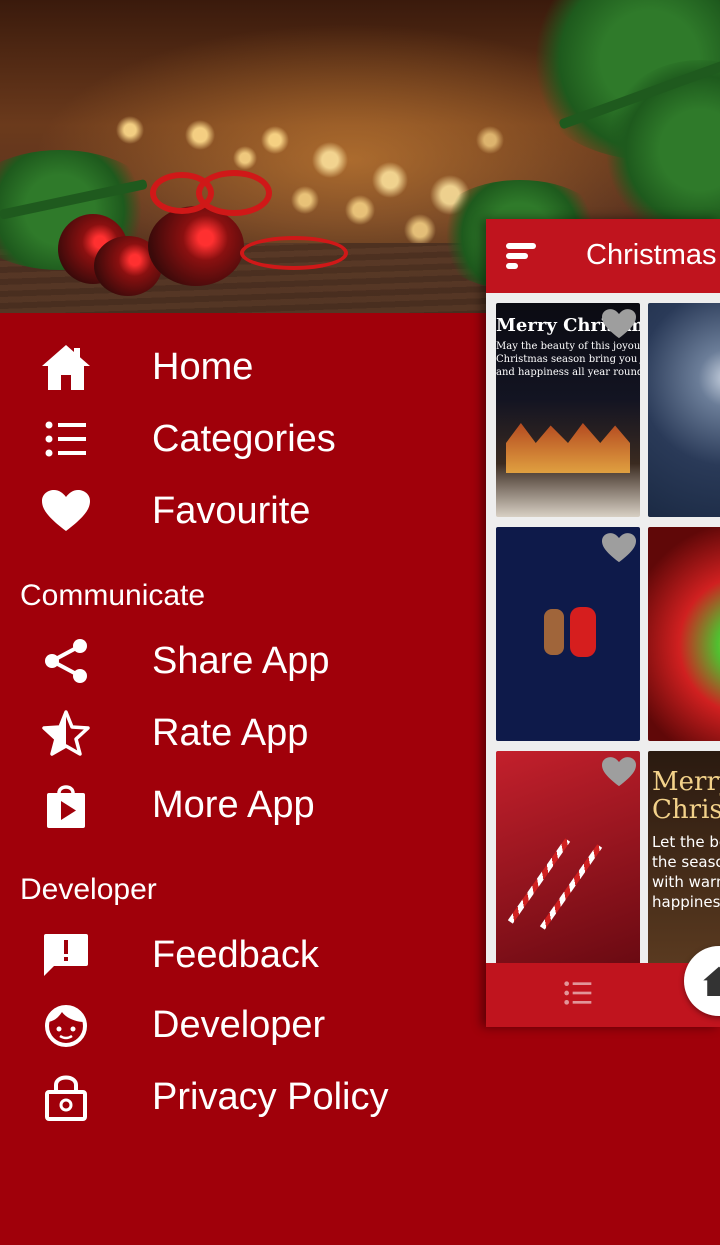  Describe the element at coordinates (66, 805) in the screenshot. I see `play-store-icon` at that location.